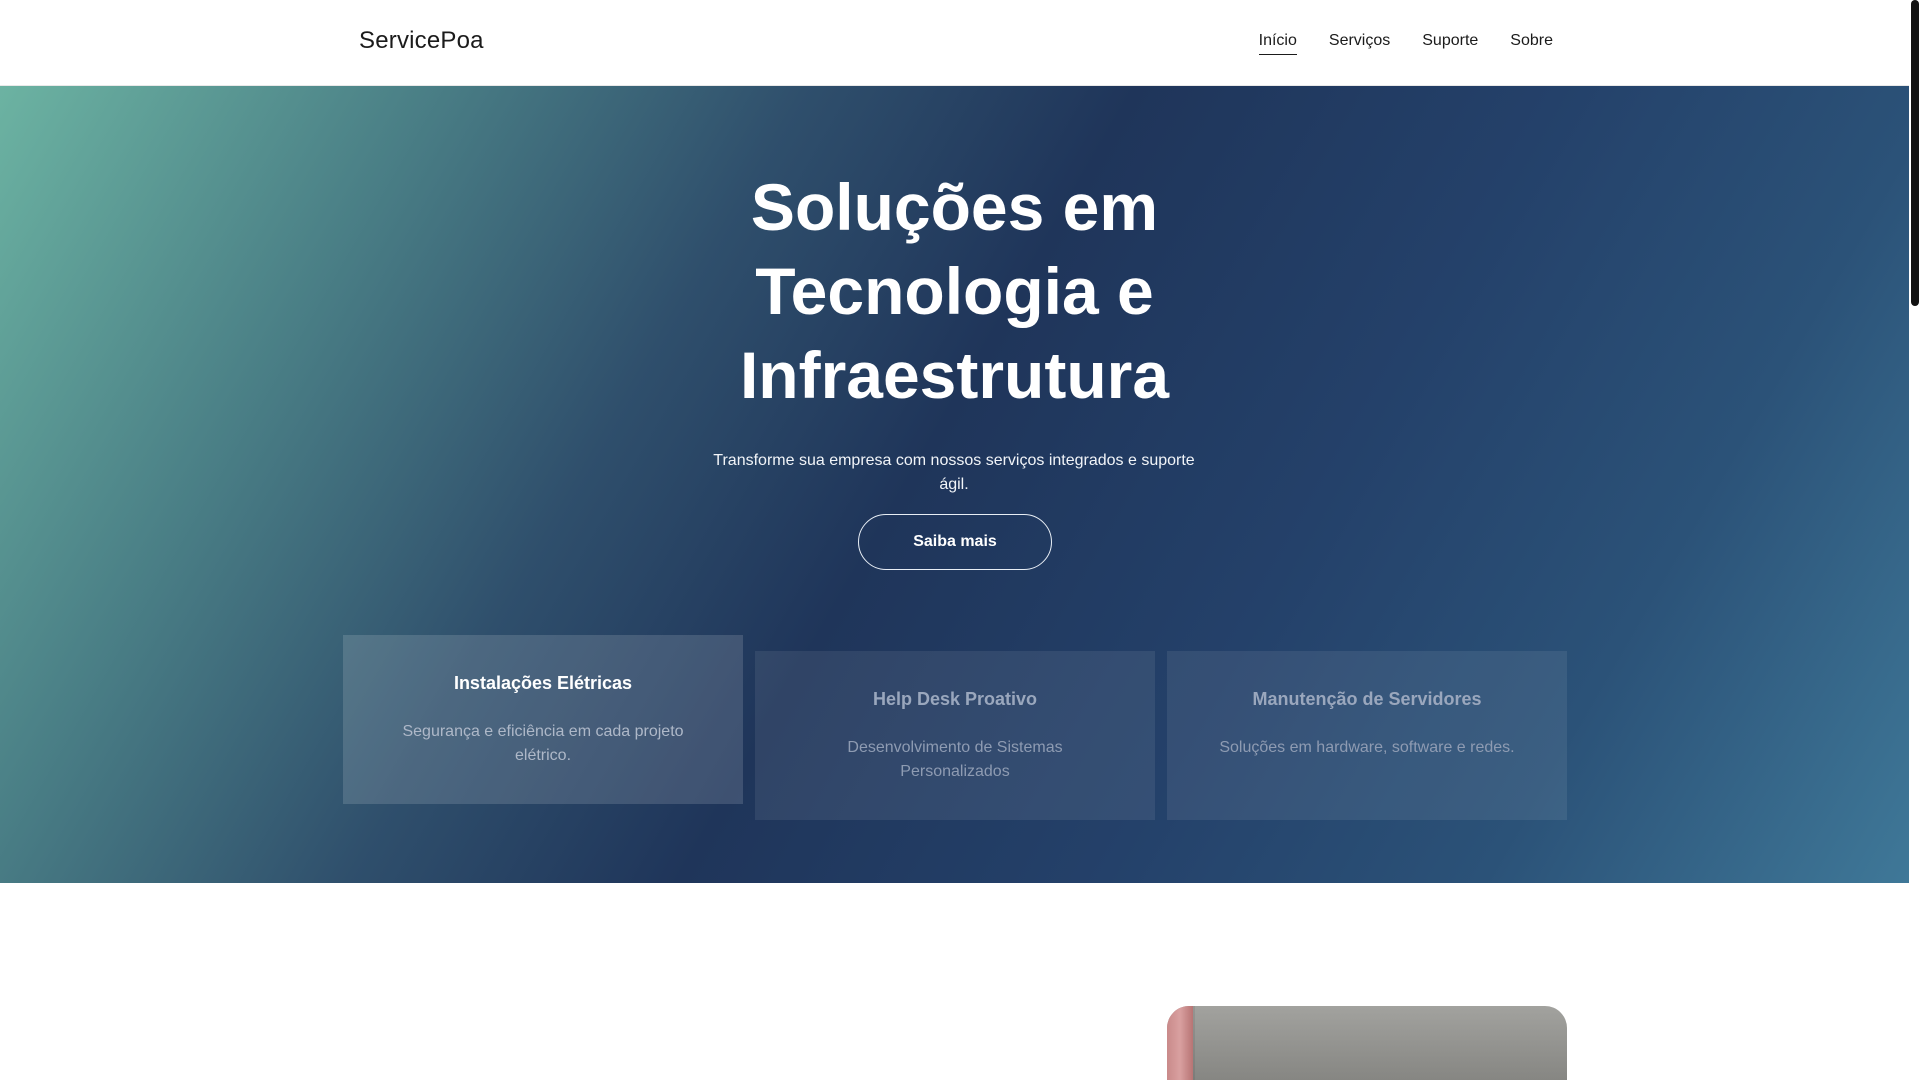 Image resolution: width=1920 pixels, height=1080 pixels. What do you see at coordinates (1180, 1043) in the screenshot?
I see `photo-pipe-stripe` at bounding box center [1180, 1043].